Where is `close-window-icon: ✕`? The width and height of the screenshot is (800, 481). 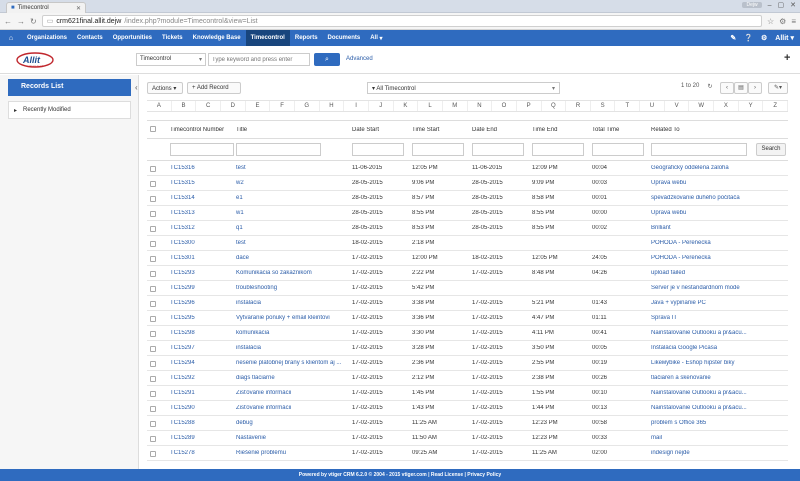
close-window-icon: ✕ is located at coordinates (793, 5).